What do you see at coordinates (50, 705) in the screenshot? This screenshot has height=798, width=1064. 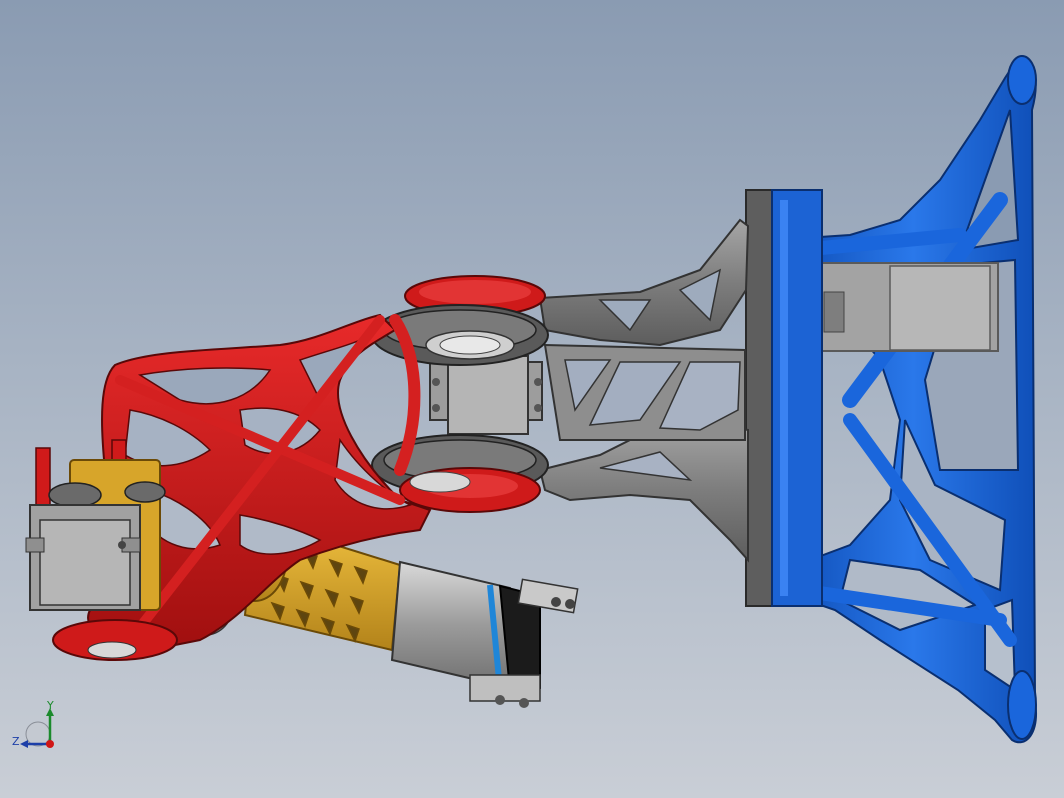 I see `y-axis-label: Y` at bounding box center [50, 705].